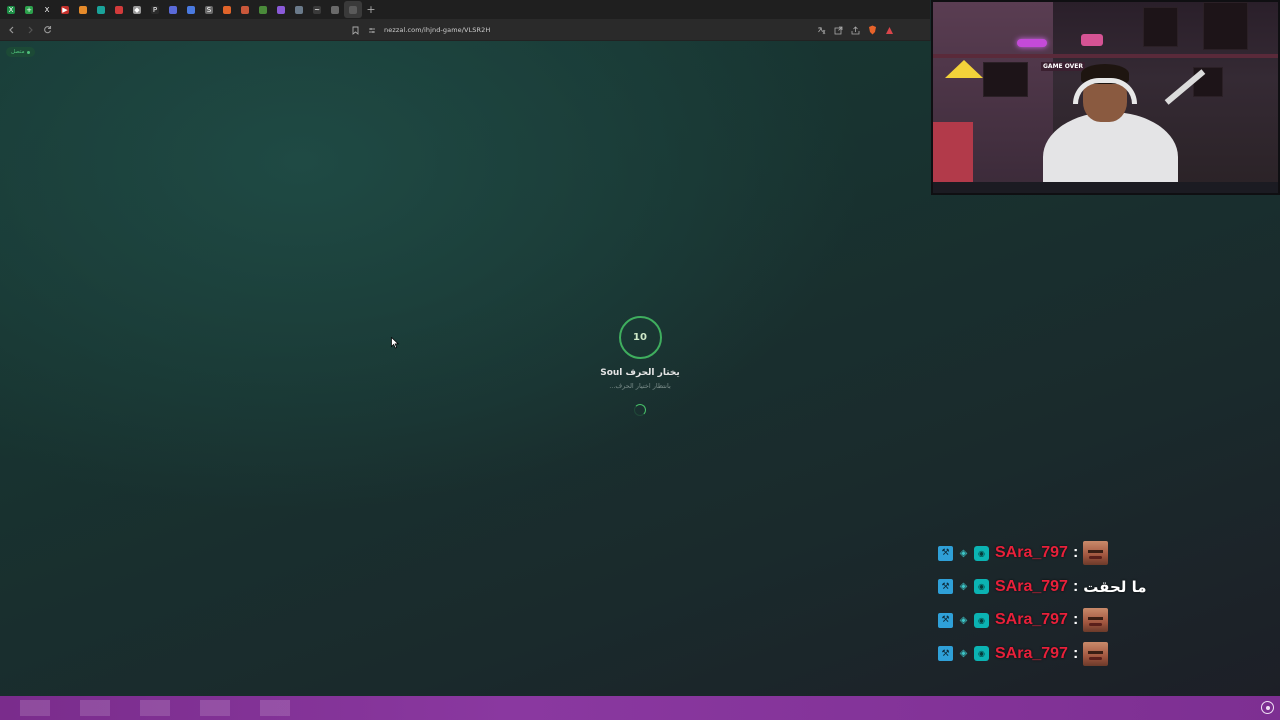  I want to click on chat-site-icon, so click(299, 9).